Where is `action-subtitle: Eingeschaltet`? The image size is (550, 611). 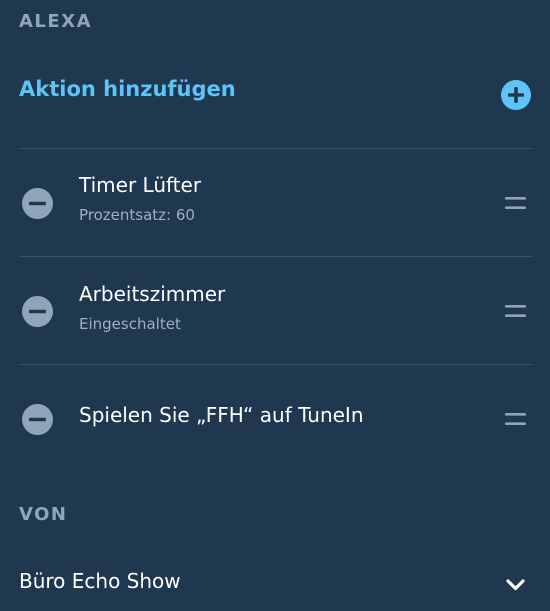
action-subtitle: Eingeschaltet is located at coordinates (130, 324).